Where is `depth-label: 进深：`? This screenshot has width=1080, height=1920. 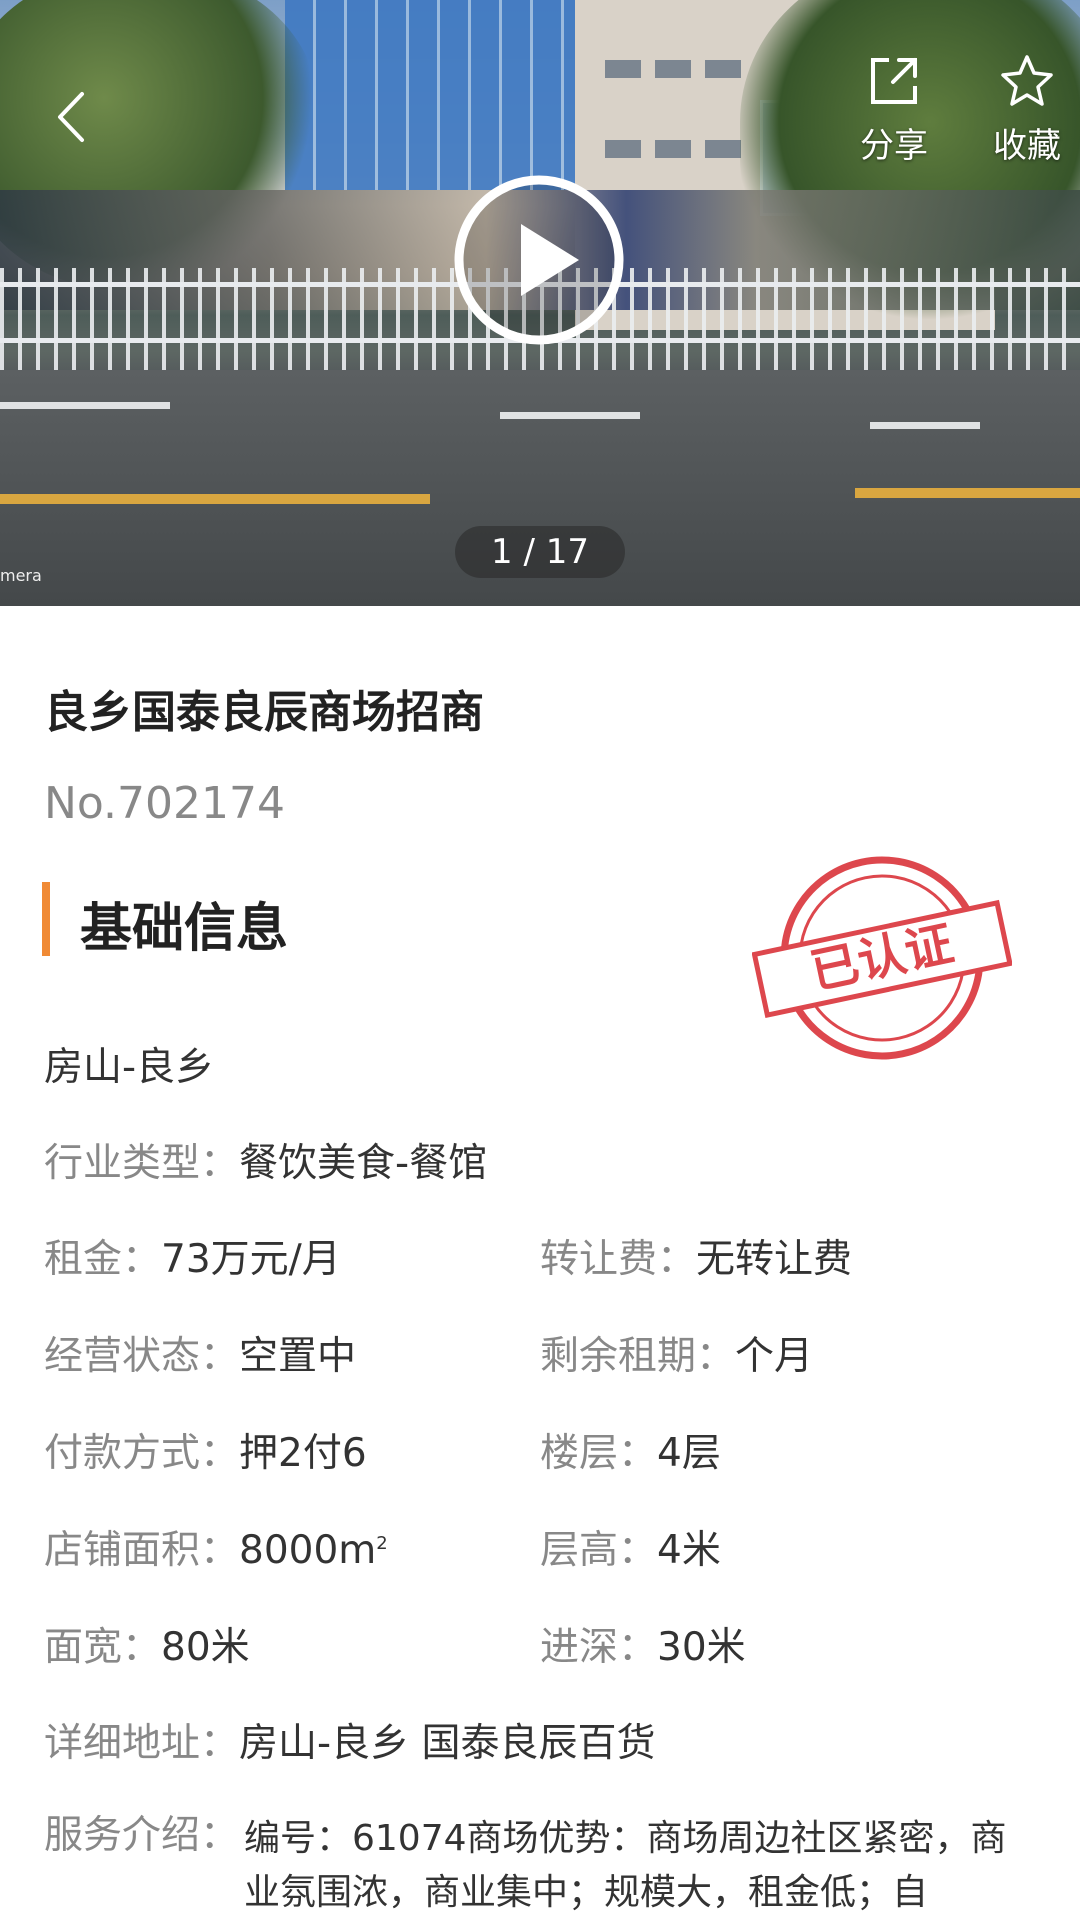 depth-label: 进深： is located at coordinates (599, 1647).